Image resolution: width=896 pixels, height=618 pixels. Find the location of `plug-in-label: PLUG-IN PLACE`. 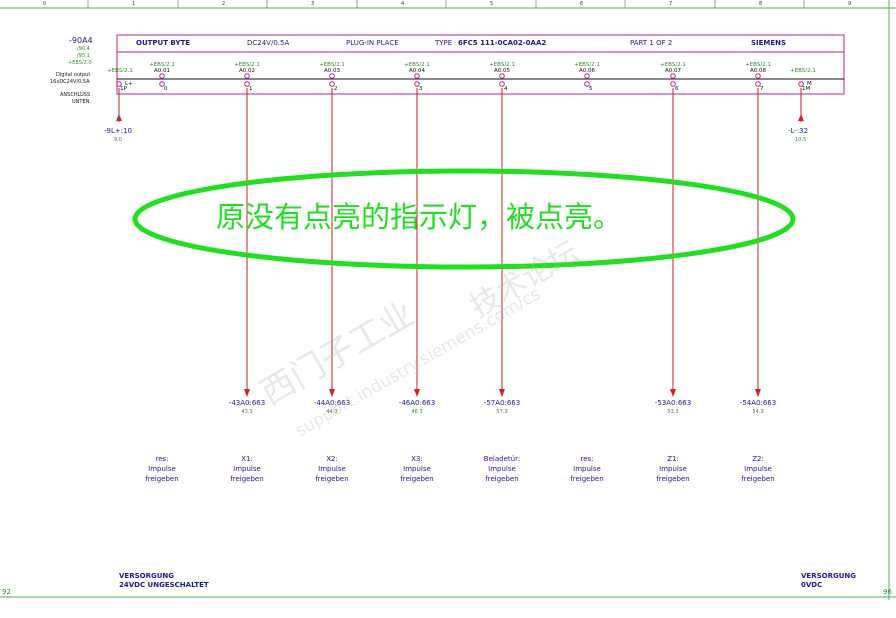

plug-in-label: PLUG-IN PLACE is located at coordinates (372, 43).